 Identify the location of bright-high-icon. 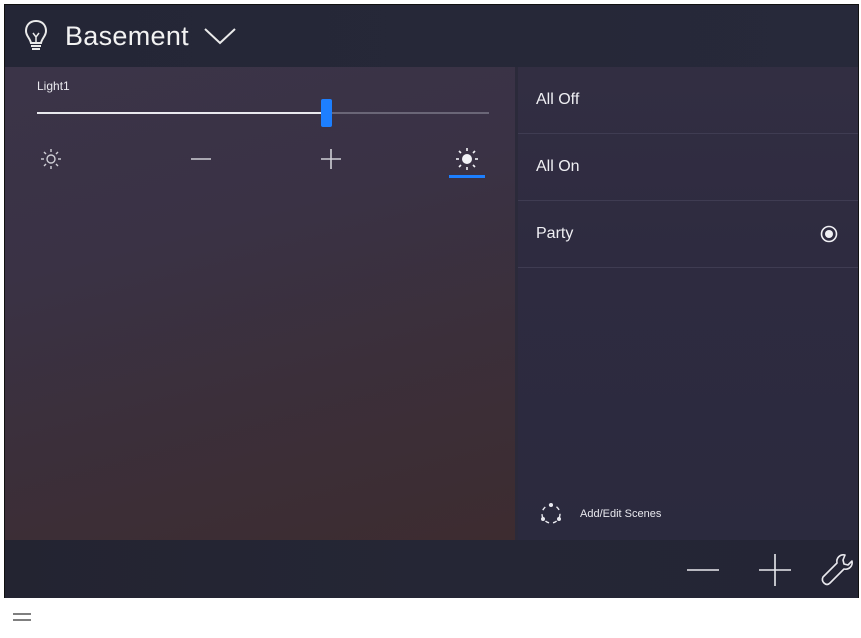
(467, 161).